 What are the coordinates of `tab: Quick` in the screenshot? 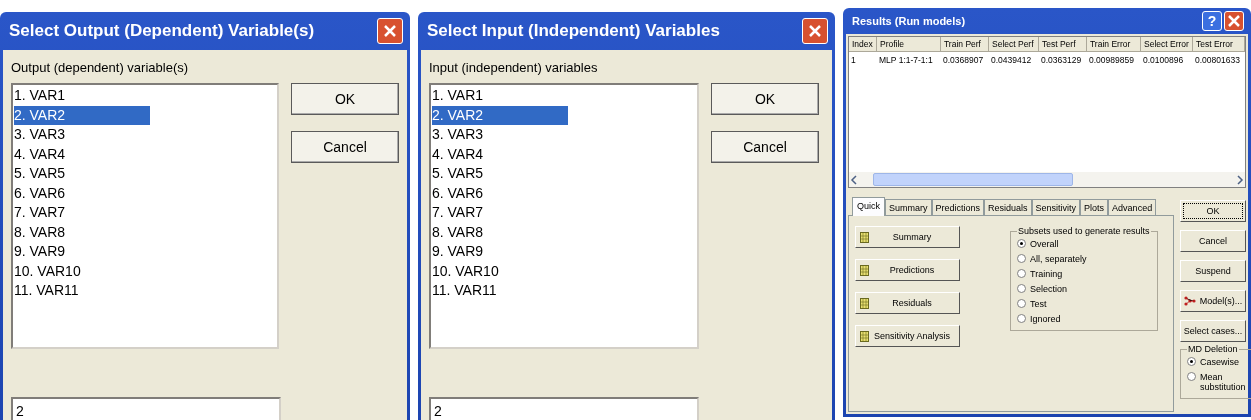 It's located at (868, 206).